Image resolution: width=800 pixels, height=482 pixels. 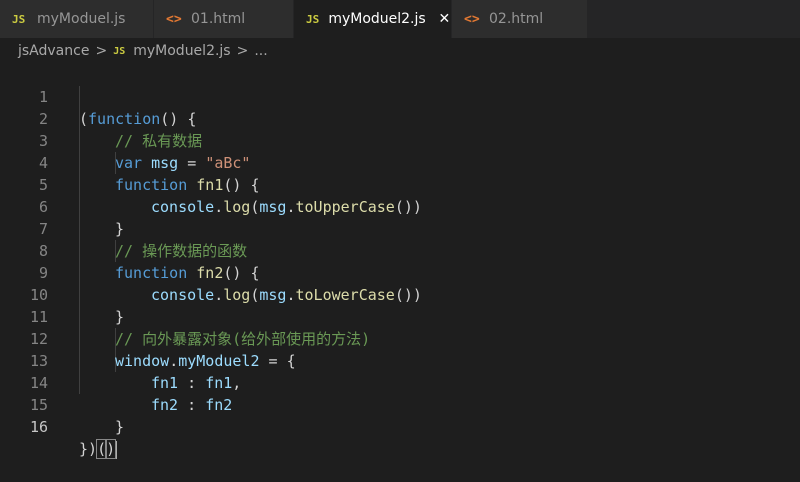 What do you see at coordinates (120, 427) in the screenshot?
I see `line-content: }` at bounding box center [120, 427].